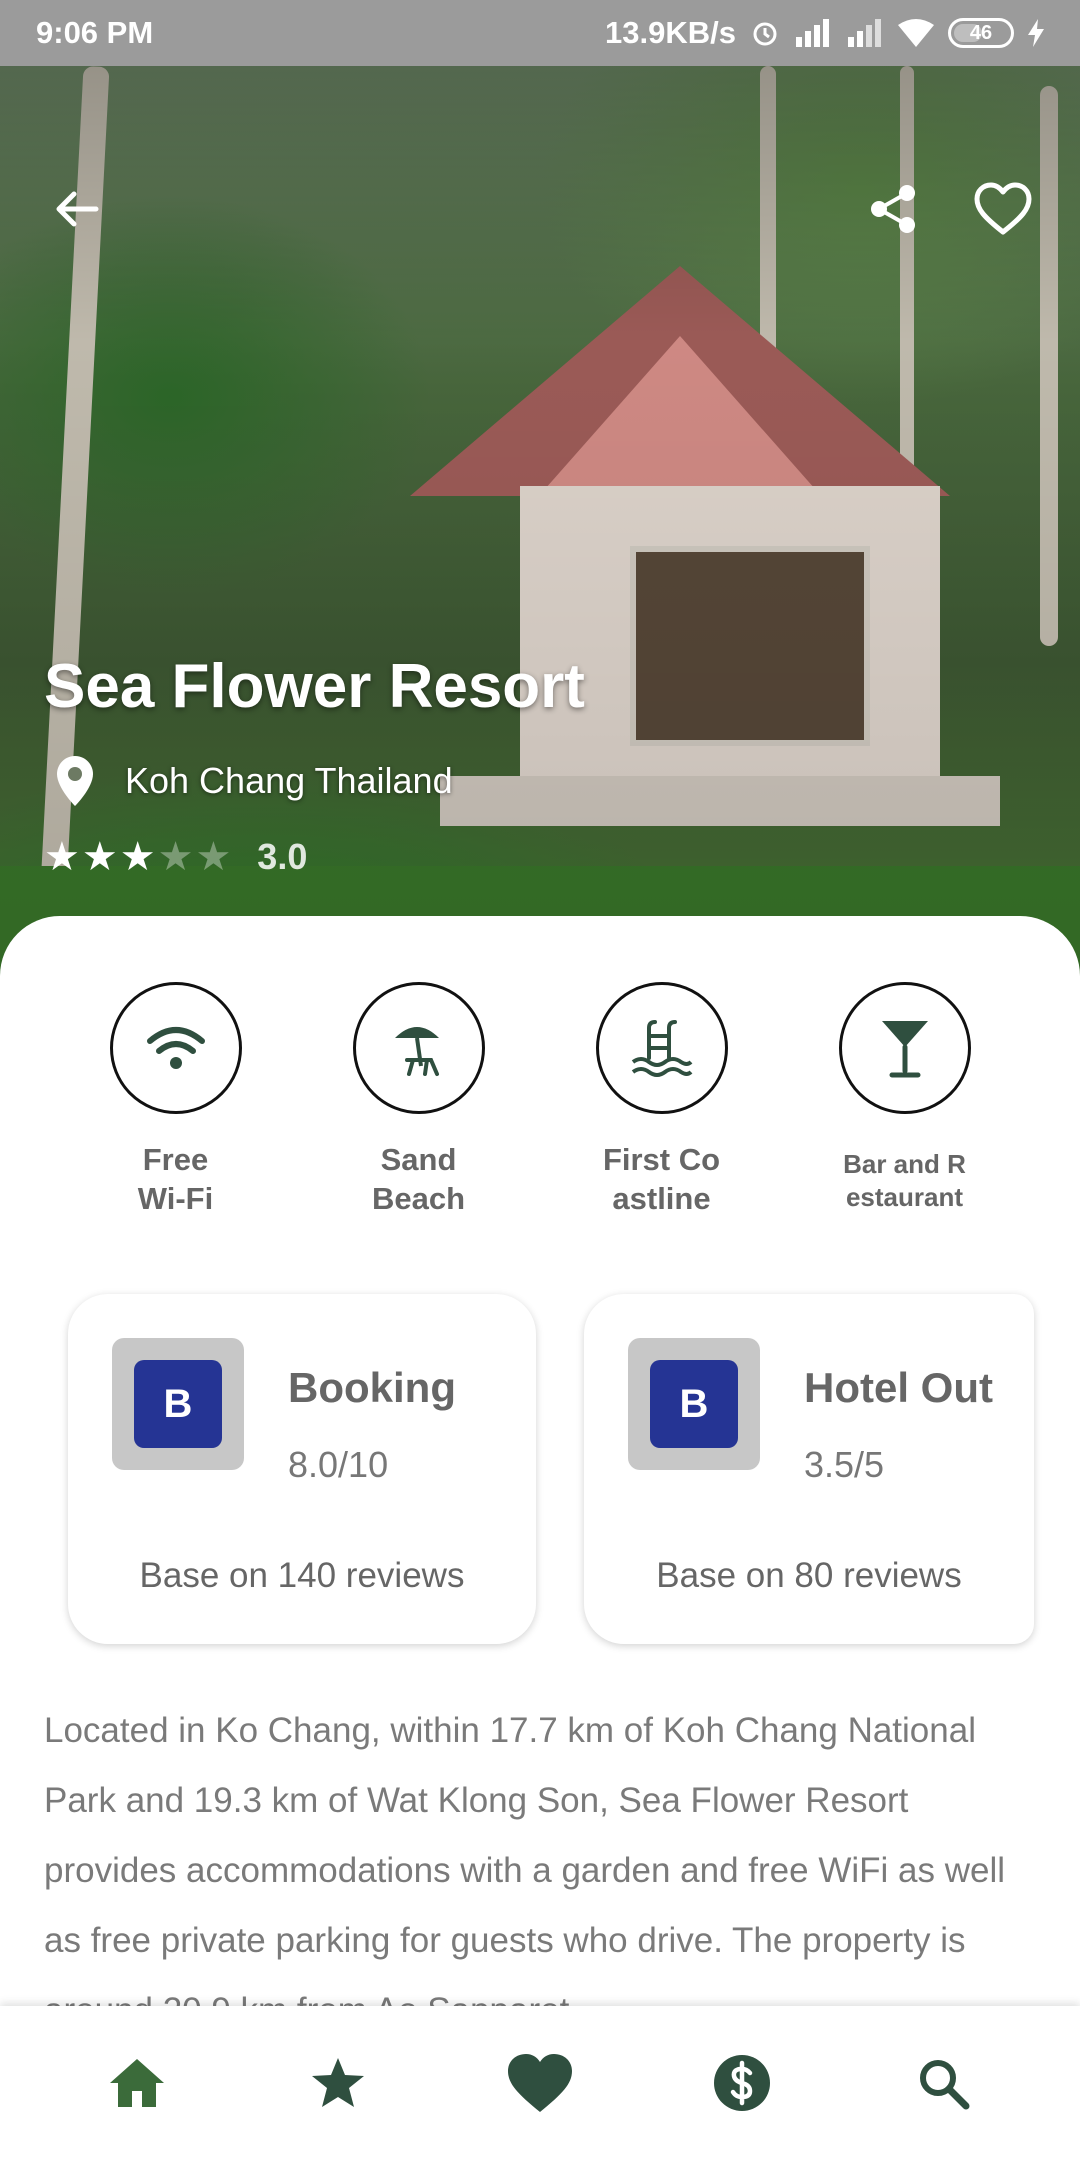  Describe the element at coordinates (314, 686) in the screenshot. I see `hotel-title: Sea Flower Resort` at that location.